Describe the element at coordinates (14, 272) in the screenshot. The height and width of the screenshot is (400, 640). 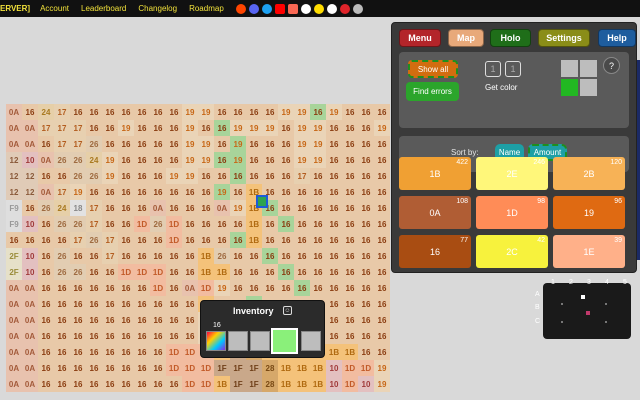
I see `grid-cell: 2F` at that location.